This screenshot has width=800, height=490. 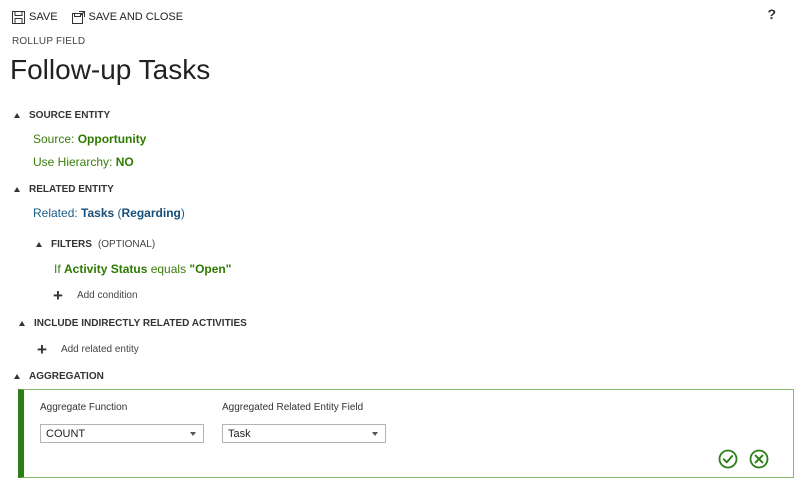 What do you see at coordinates (74, 162) in the screenshot?
I see `hierarchy-label: Use Hierarchy:` at bounding box center [74, 162].